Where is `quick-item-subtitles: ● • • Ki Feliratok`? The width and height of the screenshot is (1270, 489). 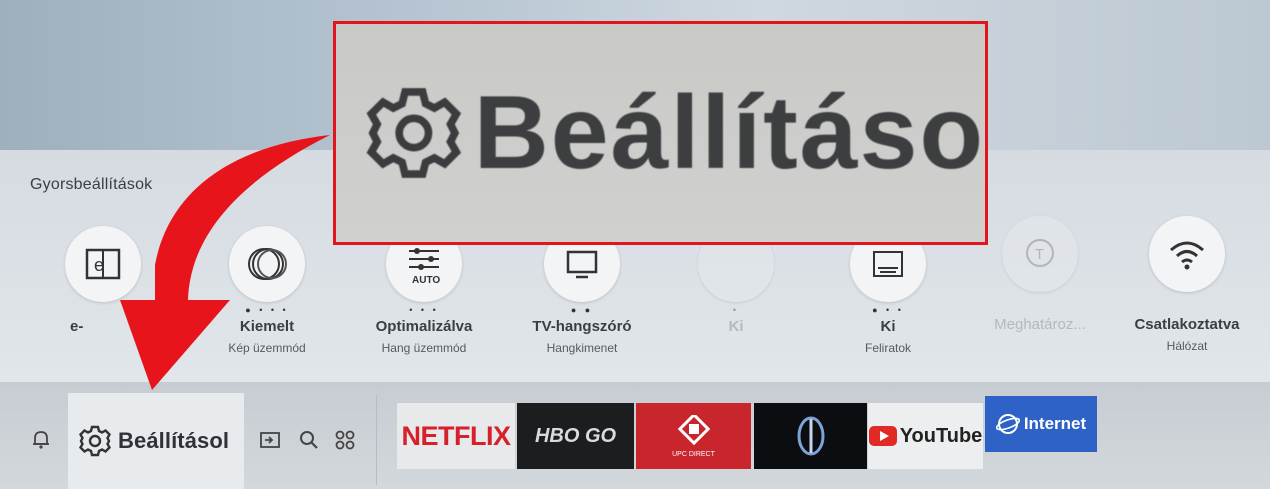
quick-item-subtitles: ● • • Ki Feliratok is located at coordinates (888, 290).